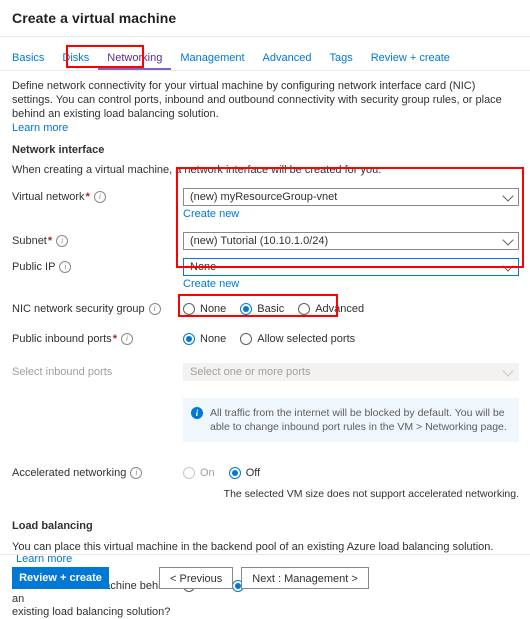 This screenshot has height=619, width=530. I want to click on select-inbound-ports-label: Select inbound ports, so click(97, 371).